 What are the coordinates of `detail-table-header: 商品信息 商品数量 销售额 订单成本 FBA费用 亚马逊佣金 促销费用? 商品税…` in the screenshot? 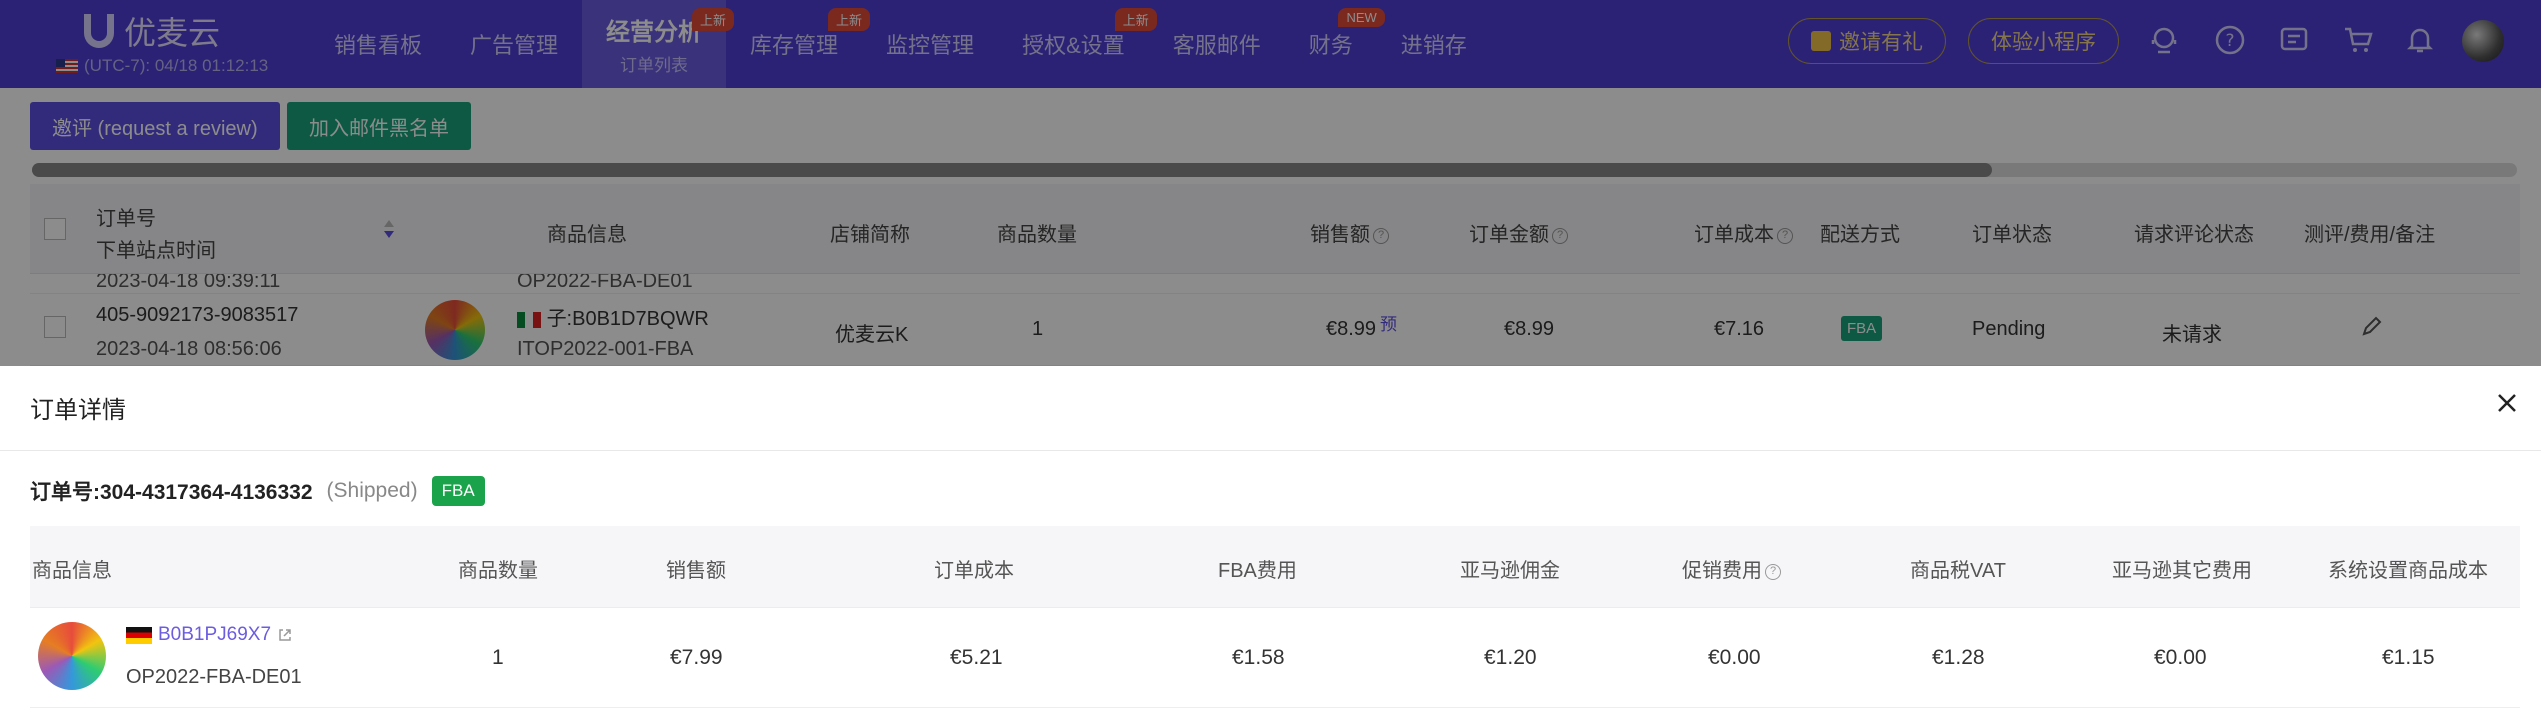 It's located at (1275, 567).